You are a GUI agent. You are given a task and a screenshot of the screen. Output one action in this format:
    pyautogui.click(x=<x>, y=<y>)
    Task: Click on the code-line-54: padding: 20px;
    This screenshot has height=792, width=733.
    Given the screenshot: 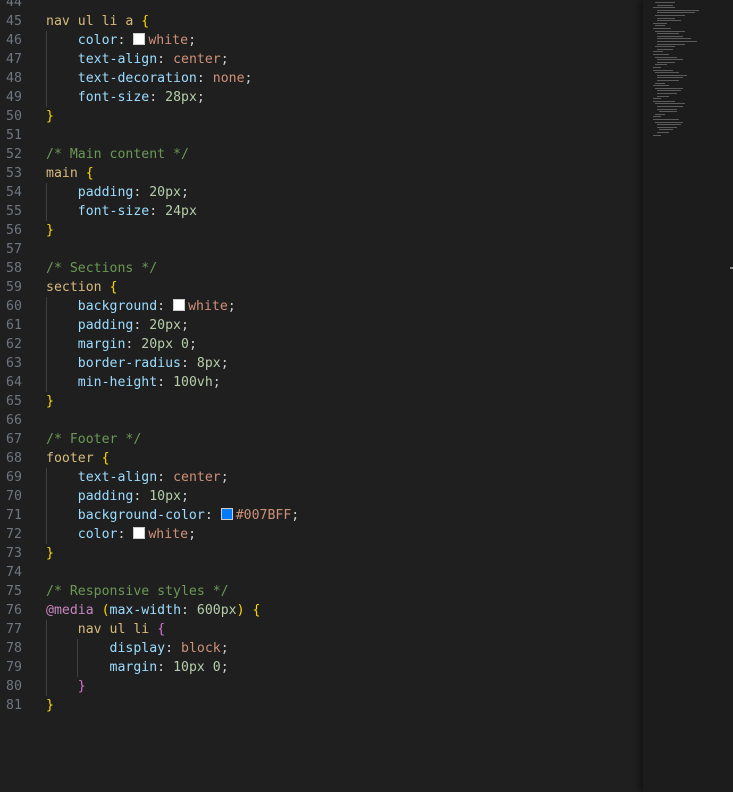 What is the action you would take?
    pyautogui.click(x=344, y=192)
    